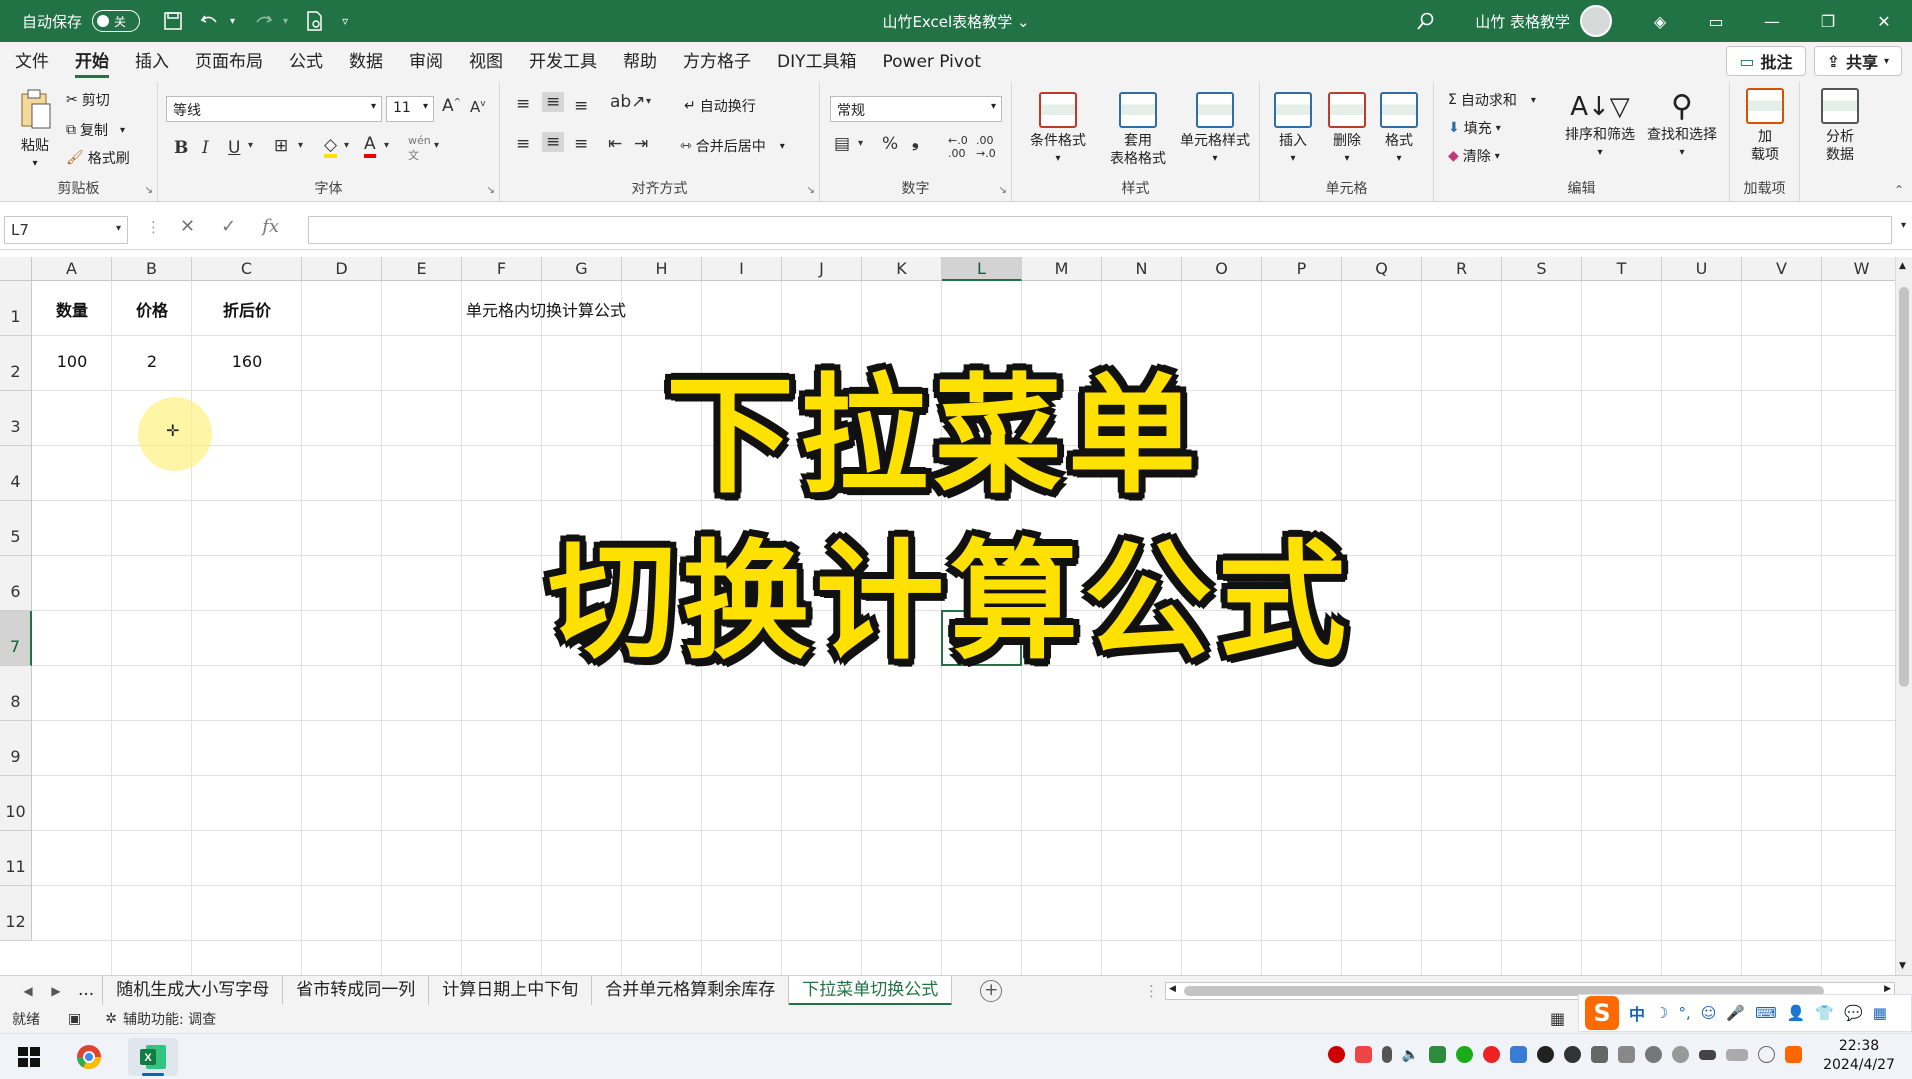 The height and width of the screenshot is (1079, 1912). What do you see at coordinates (116, 21) in the screenshot?
I see `autosave-toggle: 关` at bounding box center [116, 21].